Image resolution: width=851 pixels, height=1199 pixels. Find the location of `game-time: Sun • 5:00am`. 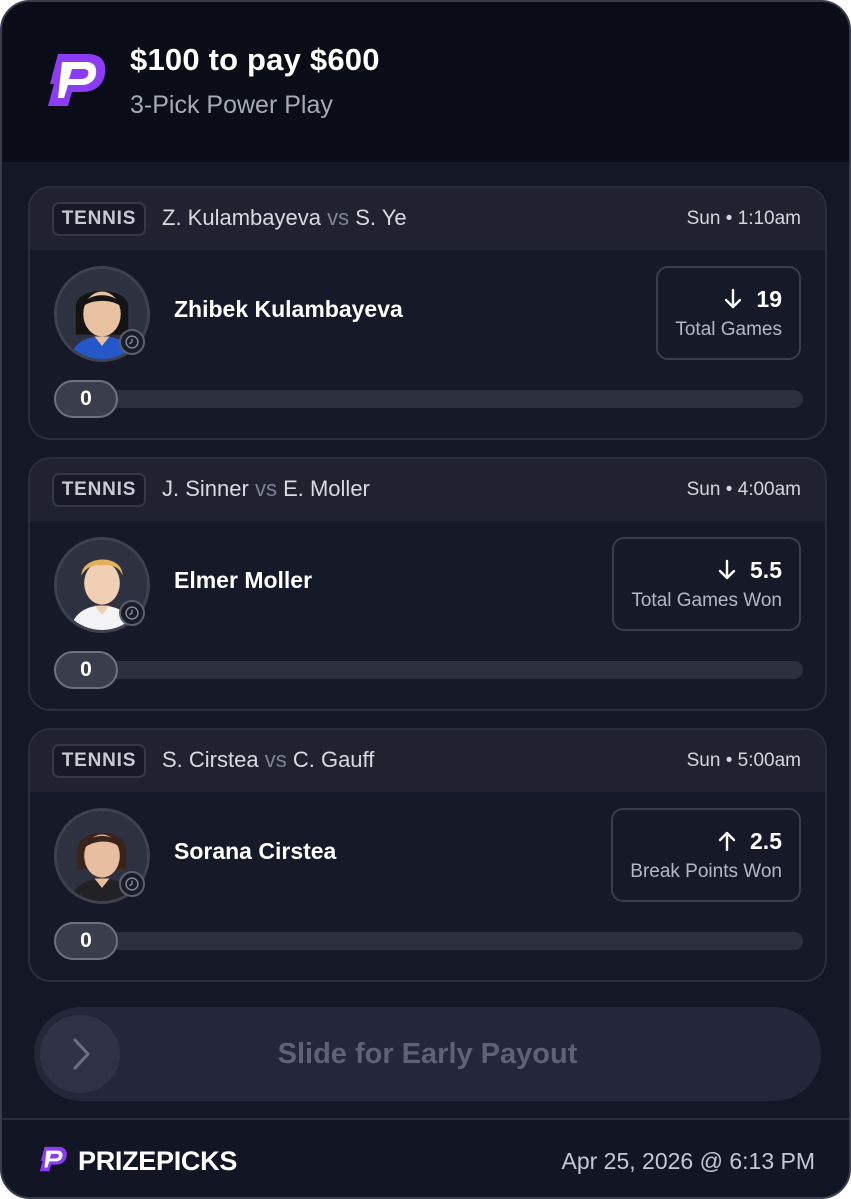

game-time: Sun • 5:00am is located at coordinates (743, 760).